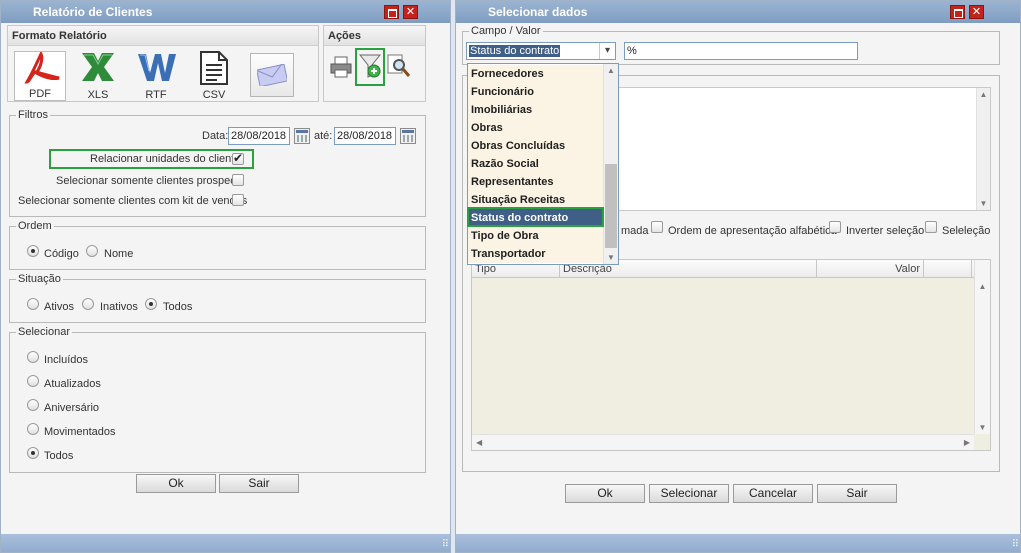 The height and width of the screenshot is (553, 1021). I want to click on left-status-bar: ⠿, so click(225, 543).